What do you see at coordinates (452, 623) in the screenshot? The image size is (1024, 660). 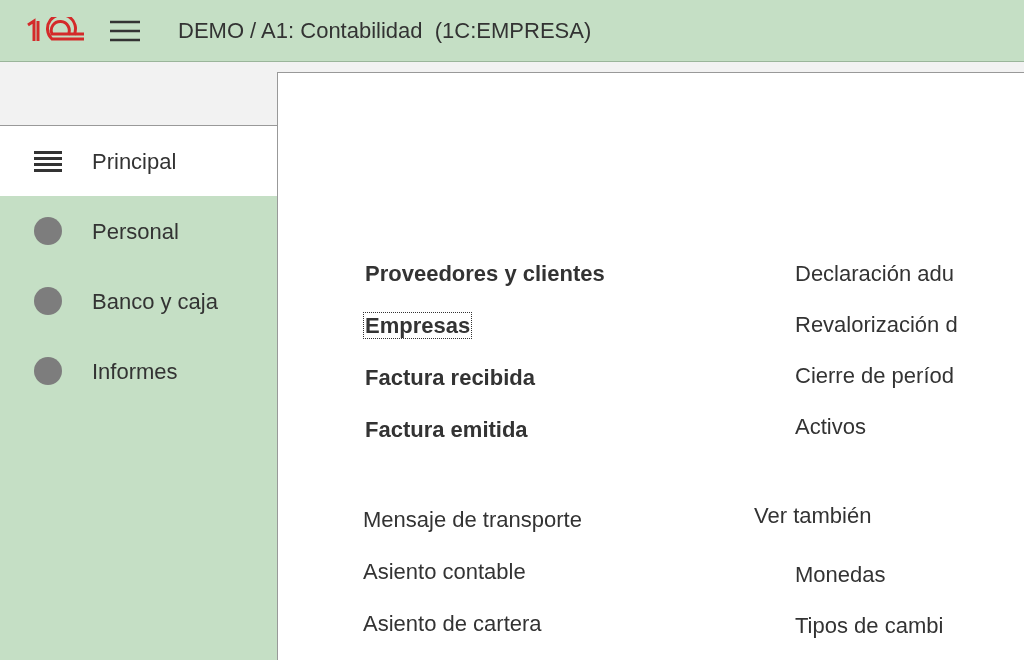 I see `link: Asiento de cartera` at bounding box center [452, 623].